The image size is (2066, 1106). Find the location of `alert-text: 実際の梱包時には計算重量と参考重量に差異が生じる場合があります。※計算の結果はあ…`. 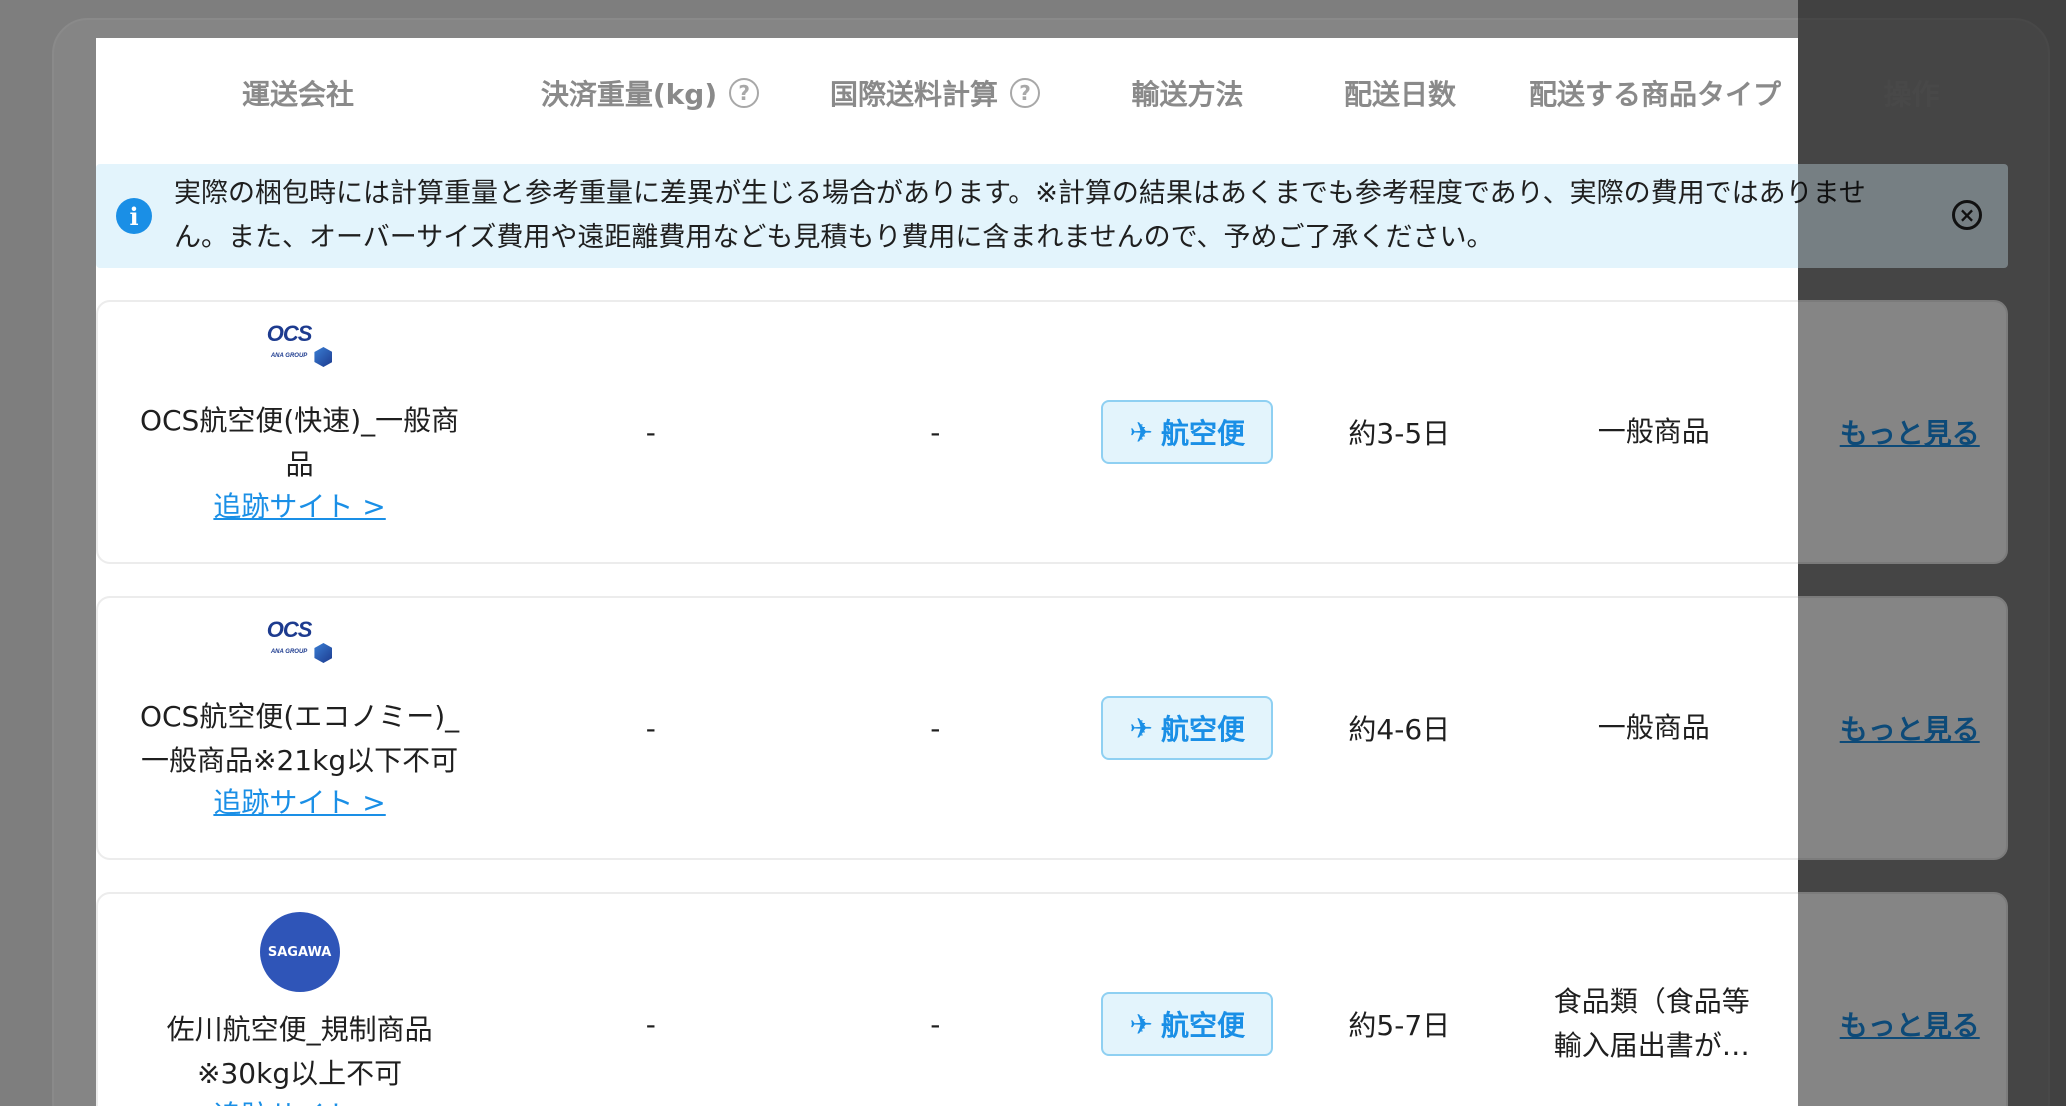

alert-text: 実際の梱包時には計算重量と参考重量に差異が生じる場合があります。※計算の結果はあ… is located at coordinates (1020, 215).